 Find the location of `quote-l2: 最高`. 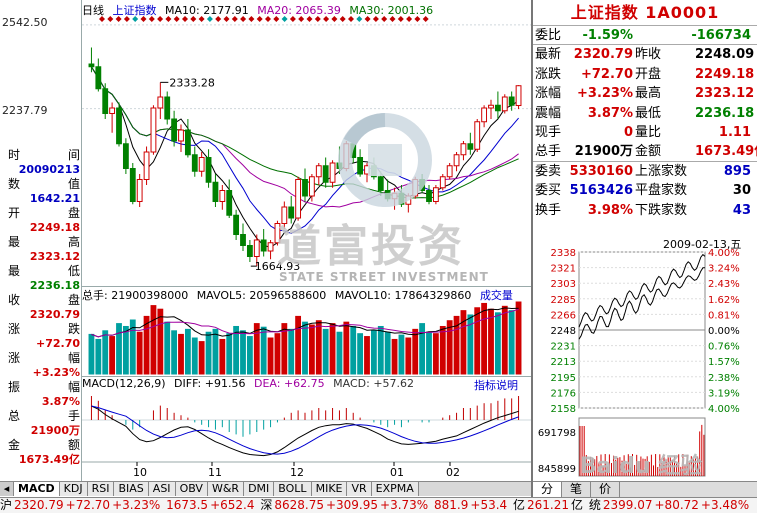

quote-l2: 最高 is located at coordinates (648, 94).